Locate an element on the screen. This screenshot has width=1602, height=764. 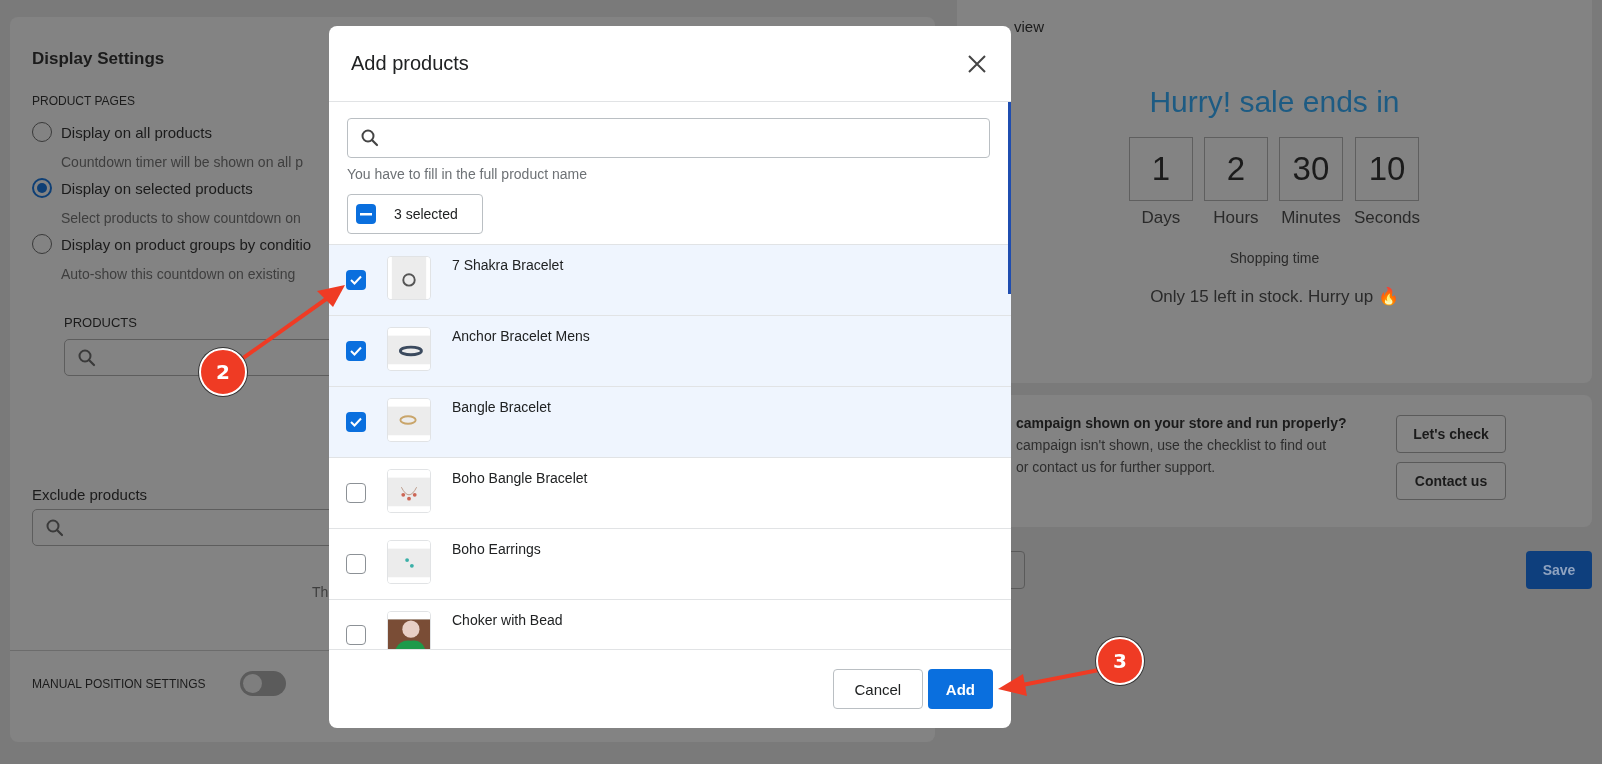
option-description: Auto-show this countdown on existing is located at coordinates (178, 274).